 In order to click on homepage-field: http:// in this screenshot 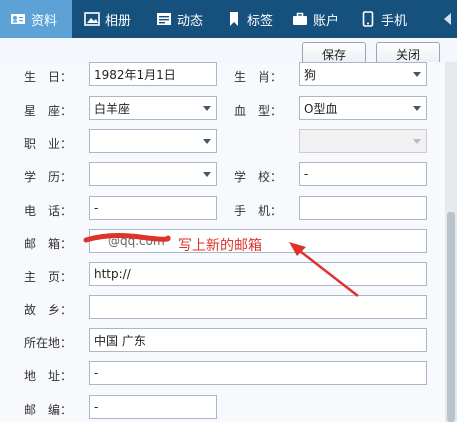, I will do `click(258, 274)`.